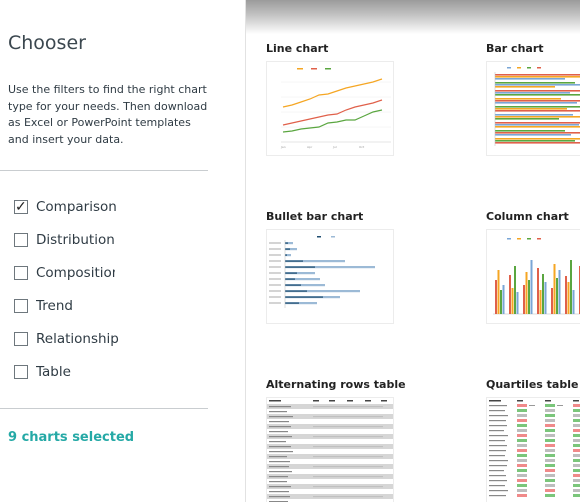 Image resolution: width=580 pixels, height=502 pixels. I want to click on selected-count: 9 charts selected, so click(71, 437).